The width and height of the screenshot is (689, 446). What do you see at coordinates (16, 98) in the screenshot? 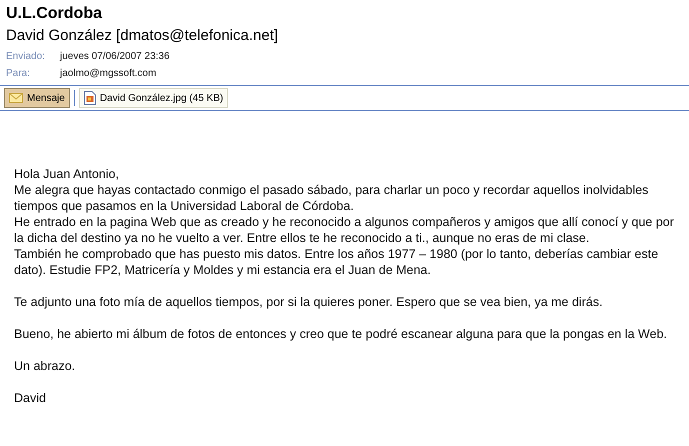
I see `envelope-icon` at bounding box center [16, 98].